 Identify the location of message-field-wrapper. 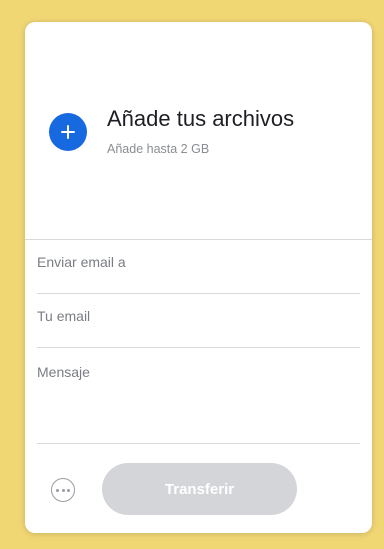
(198, 395).